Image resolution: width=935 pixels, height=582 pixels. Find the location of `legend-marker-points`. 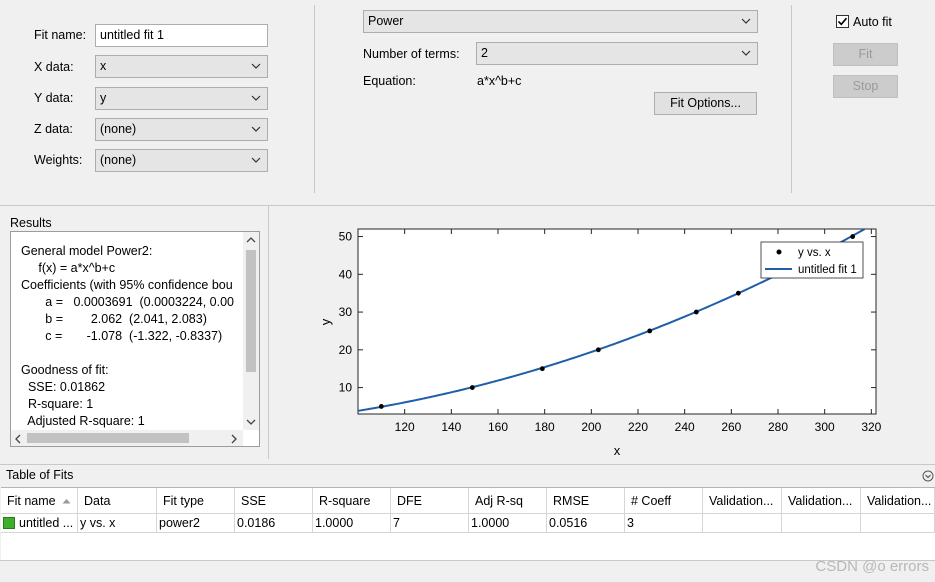

legend-marker-points is located at coordinates (779, 252).